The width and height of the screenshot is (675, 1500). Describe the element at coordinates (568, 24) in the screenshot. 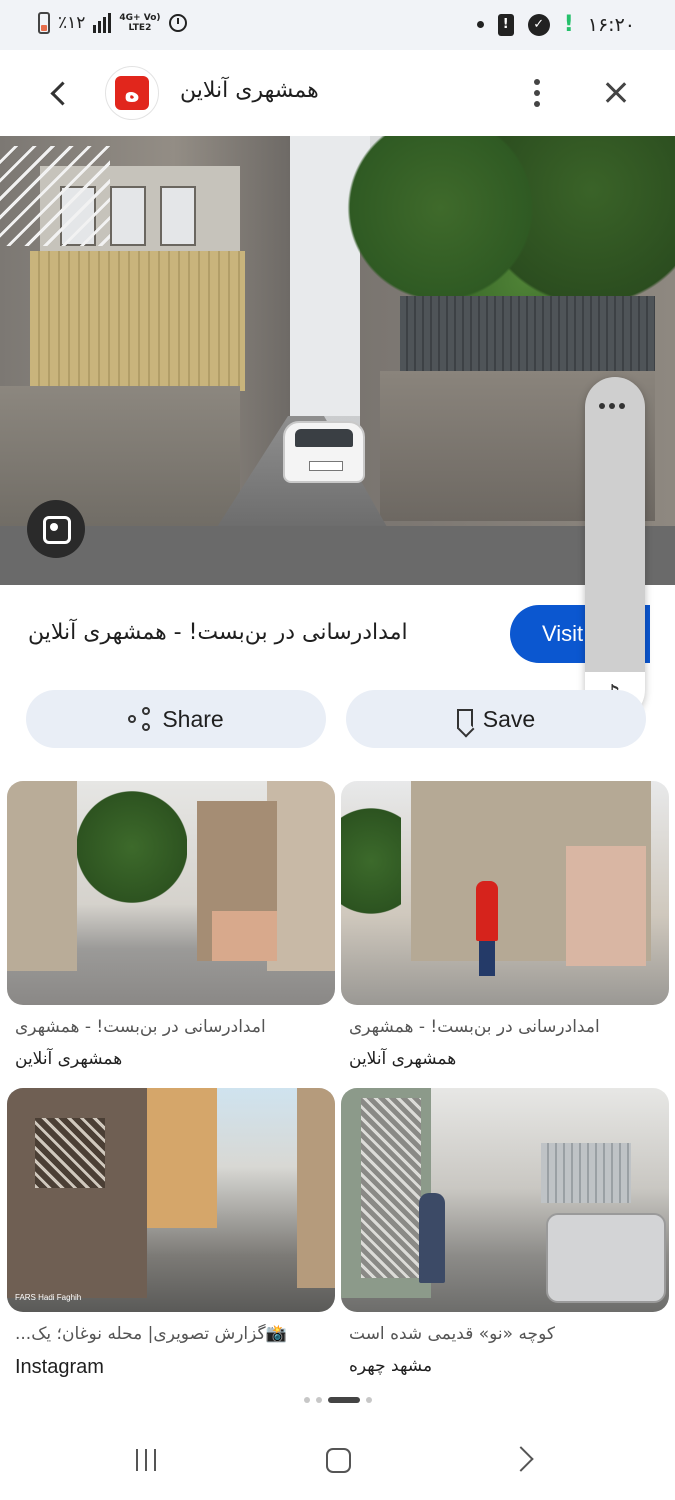

I see `warning-green-icon: !` at that location.